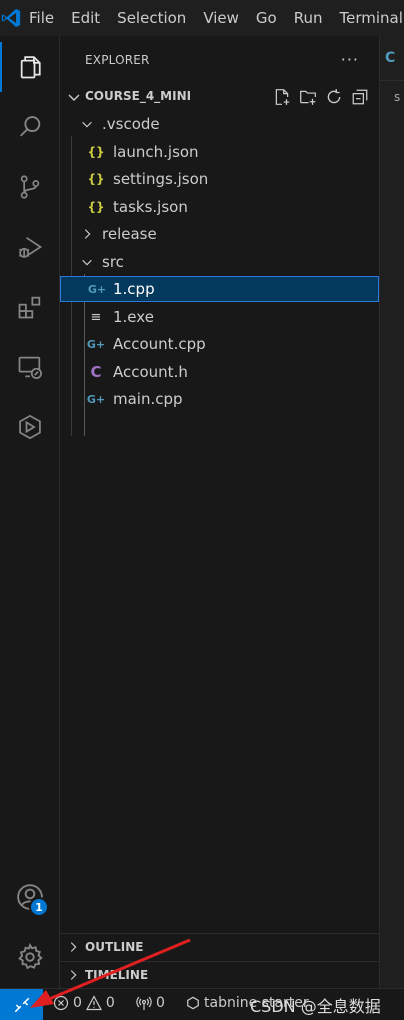  Describe the element at coordinates (30, 957) in the screenshot. I see `gear-icon` at that location.